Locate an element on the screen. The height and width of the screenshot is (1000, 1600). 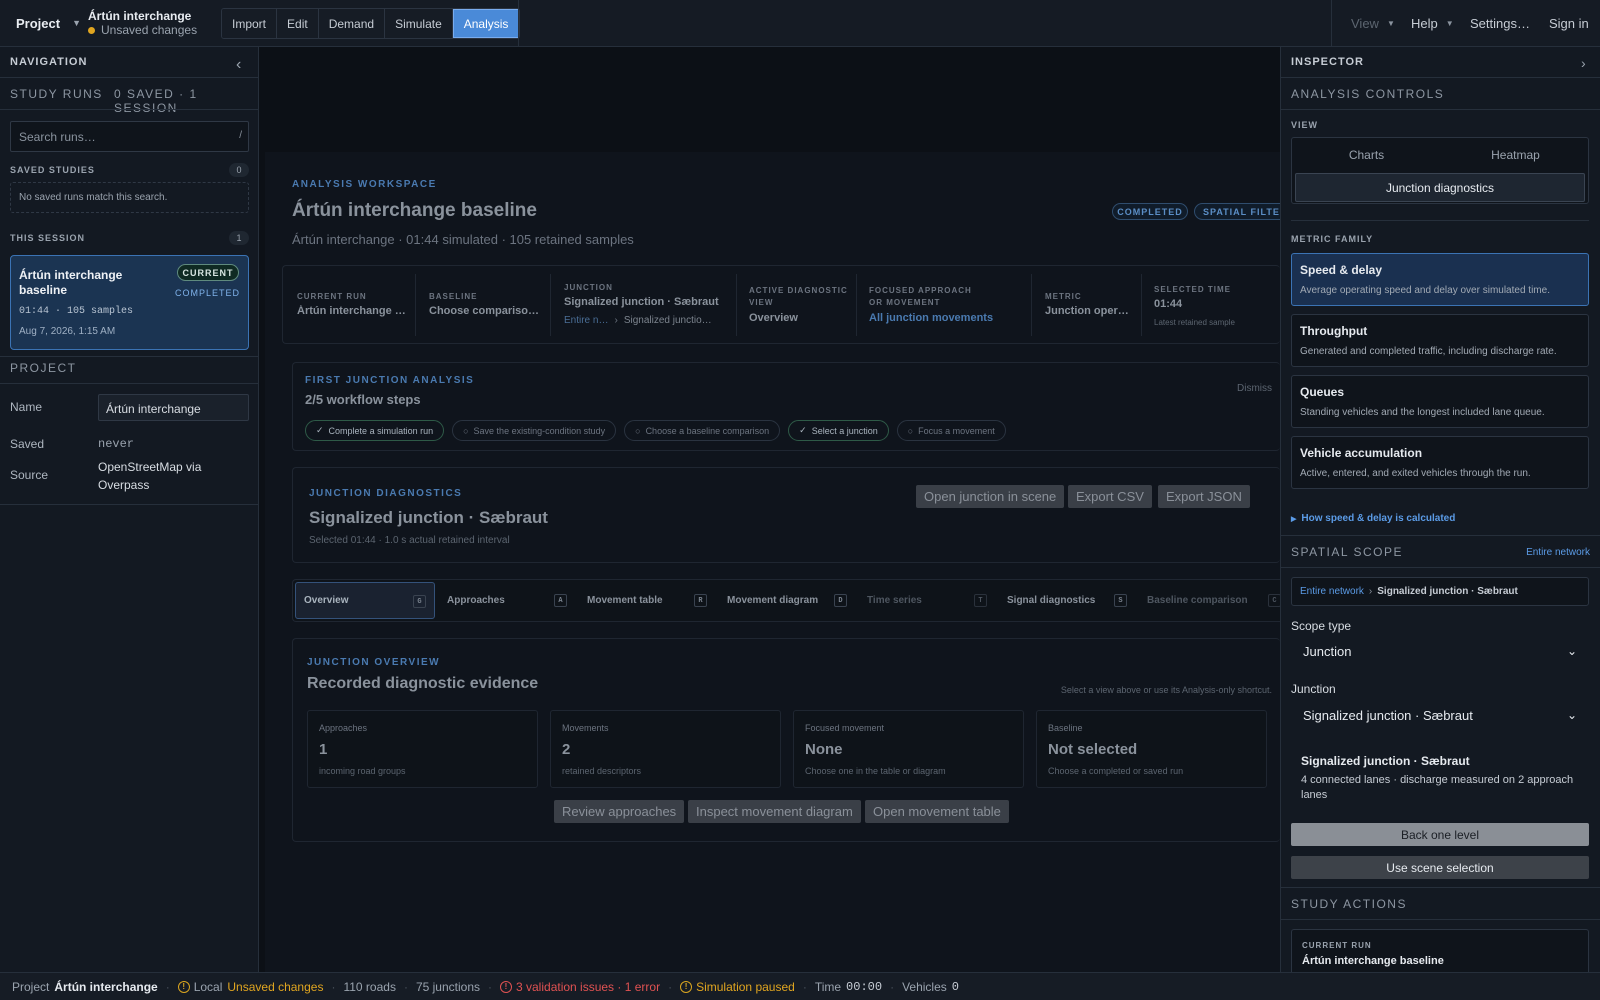
step-save-study: ○ Save the existing-condition study is located at coordinates (534, 430).